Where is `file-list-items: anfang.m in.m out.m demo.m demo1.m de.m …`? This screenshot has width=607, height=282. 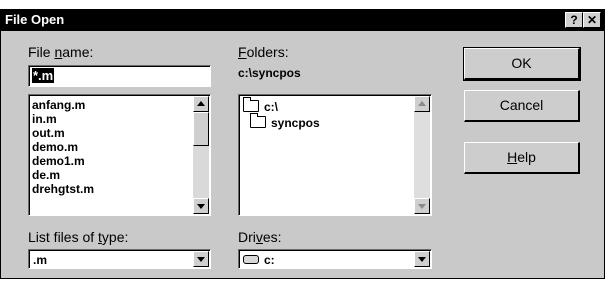 file-list-items: anfang.m in.m out.m demo.m demo1.m de.m … is located at coordinates (63, 147).